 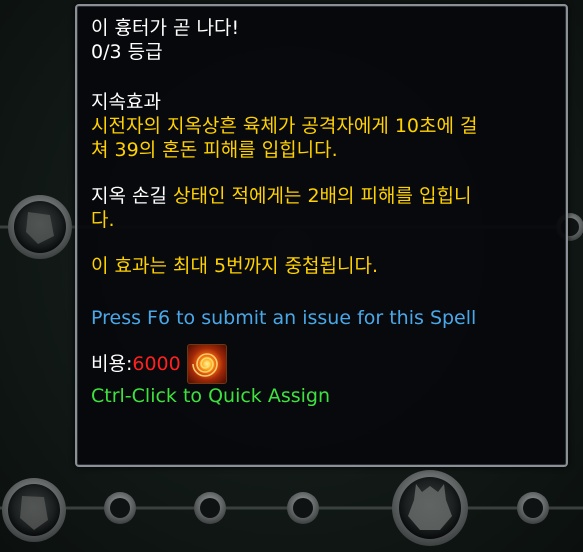 I want to click on section-header: 지속효과, so click(x=126, y=102).